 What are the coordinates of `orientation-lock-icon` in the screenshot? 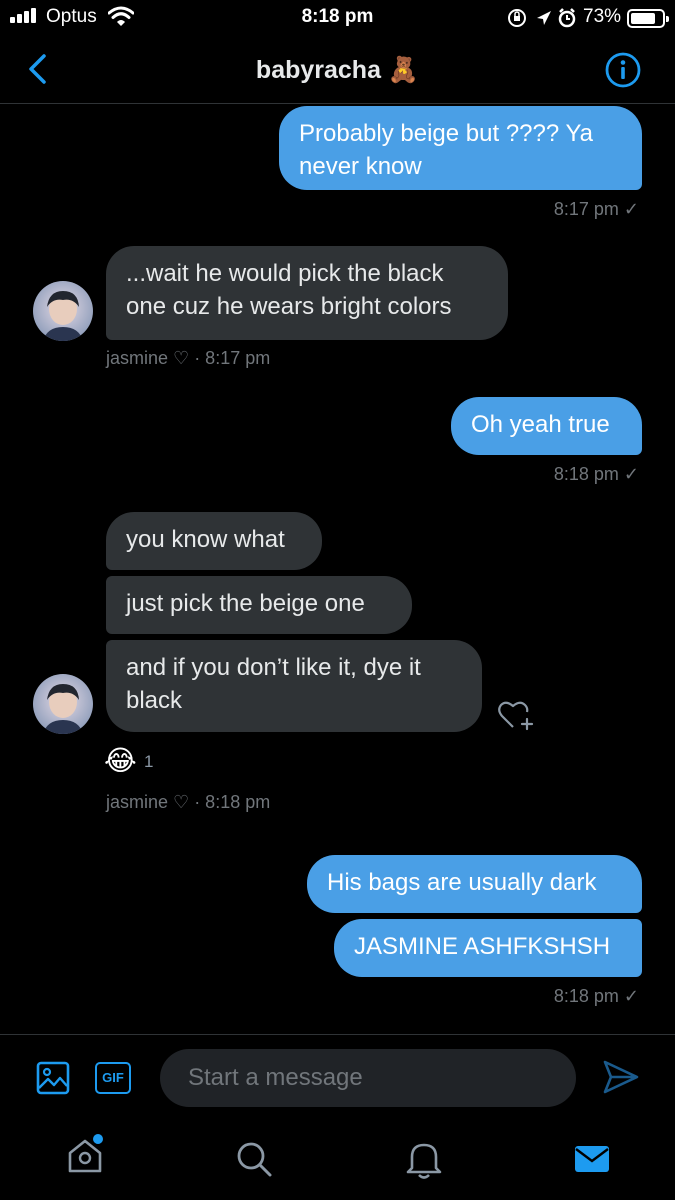 It's located at (517, 18).